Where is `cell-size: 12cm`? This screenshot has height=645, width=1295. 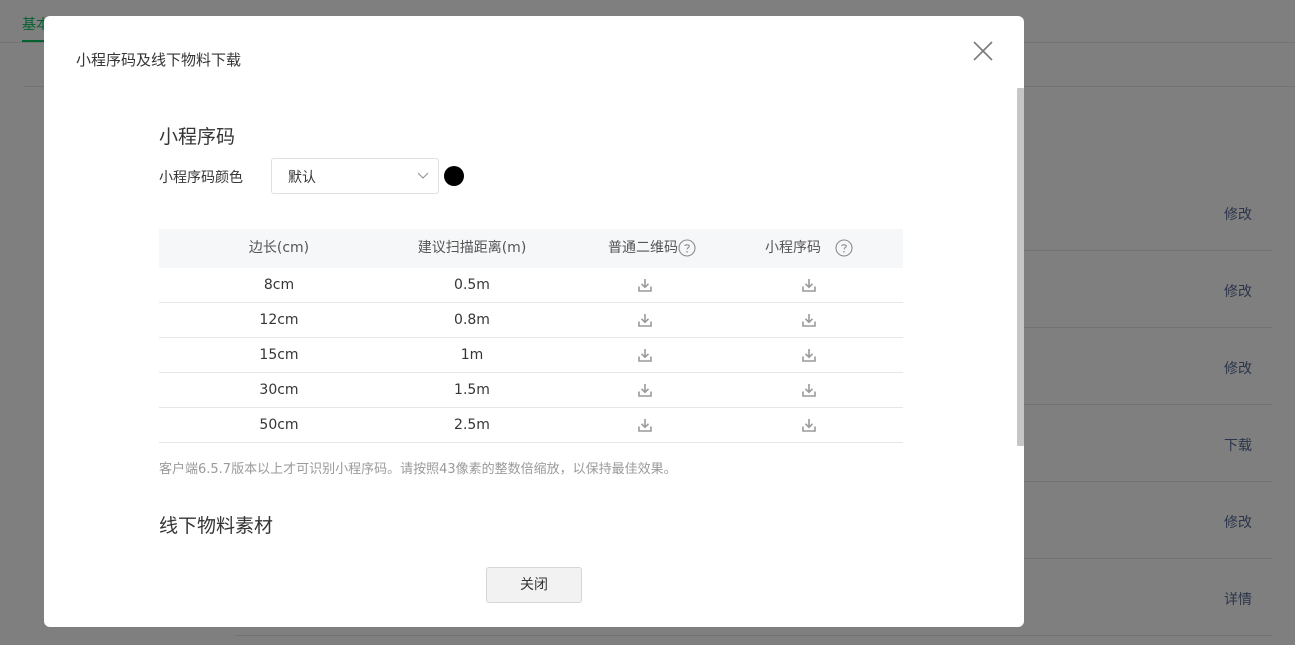
cell-size: 12cm is located at coordinates (279, 320).